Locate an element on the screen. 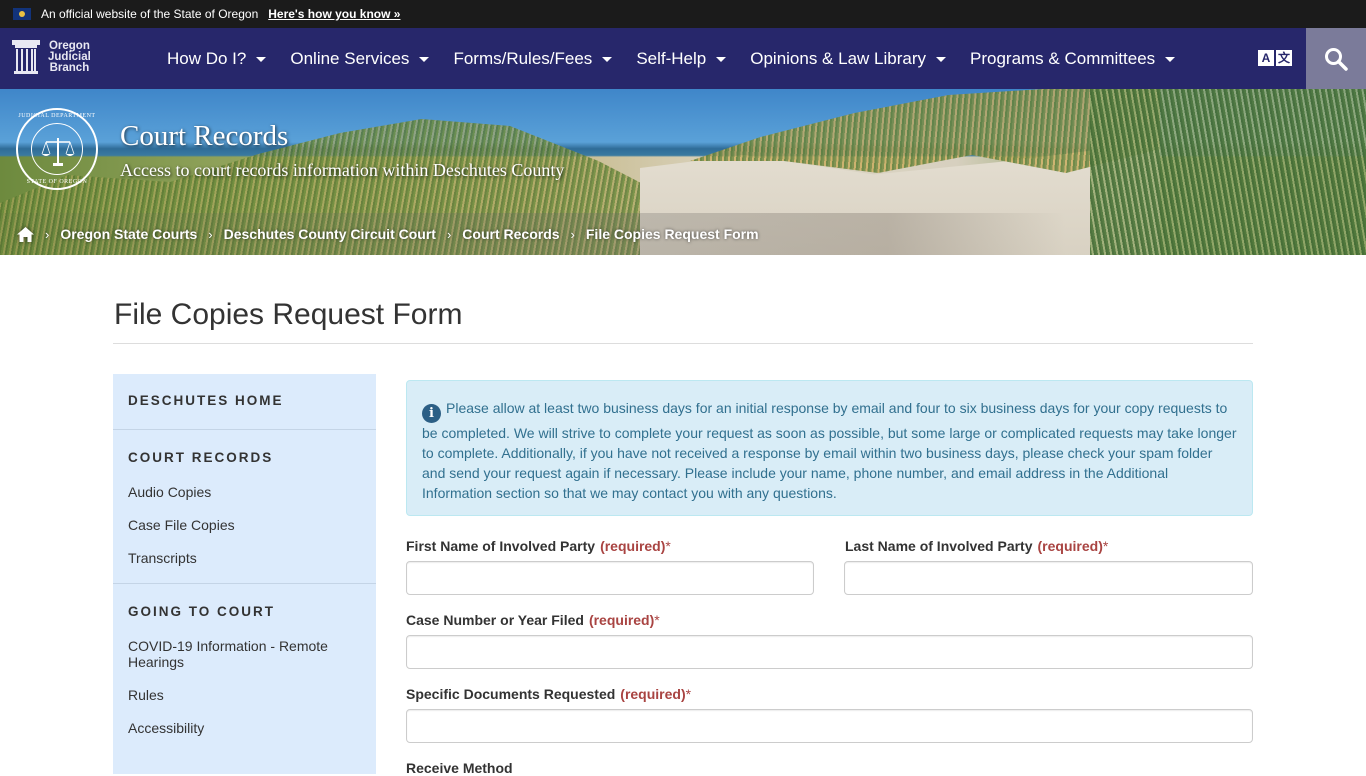 Image resolution: width=1366 pixels, height=776 pixels. brand-line-3: Branch is located at coordinates (69, 67).